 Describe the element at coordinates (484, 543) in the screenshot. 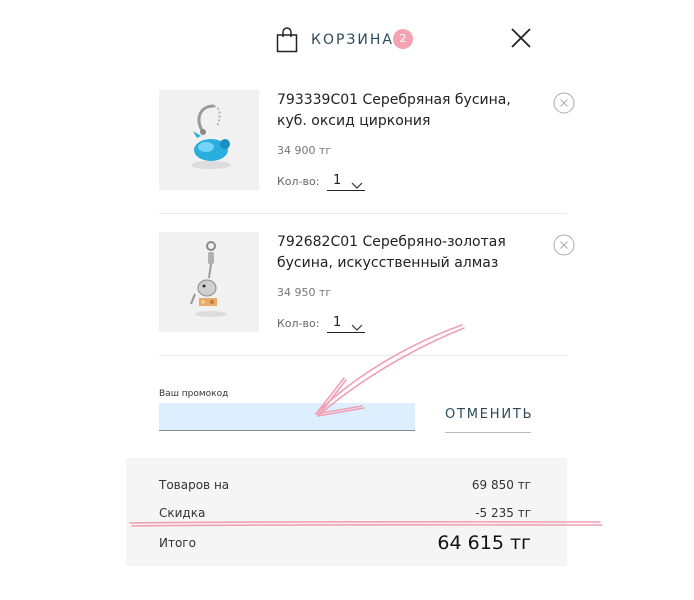

I see `order-total-value: 64 615 тг` at that location.